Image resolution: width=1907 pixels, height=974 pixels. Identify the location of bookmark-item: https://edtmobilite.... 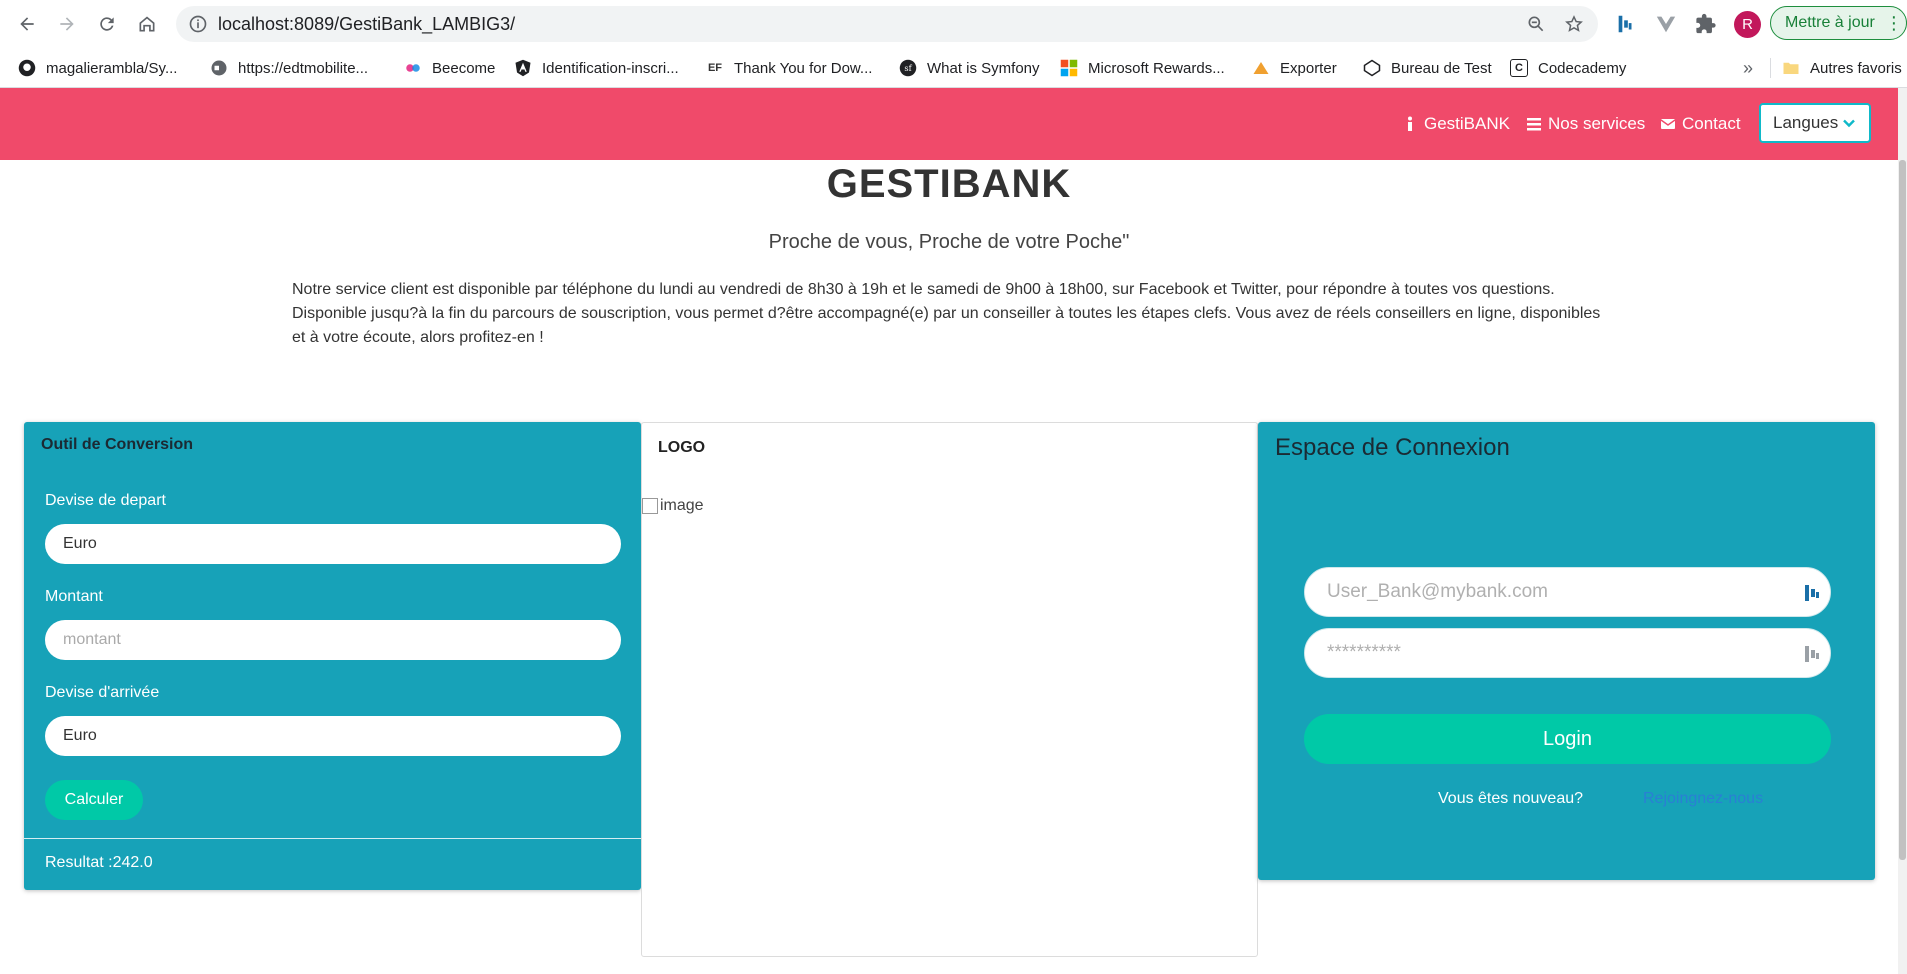
(289, 68).